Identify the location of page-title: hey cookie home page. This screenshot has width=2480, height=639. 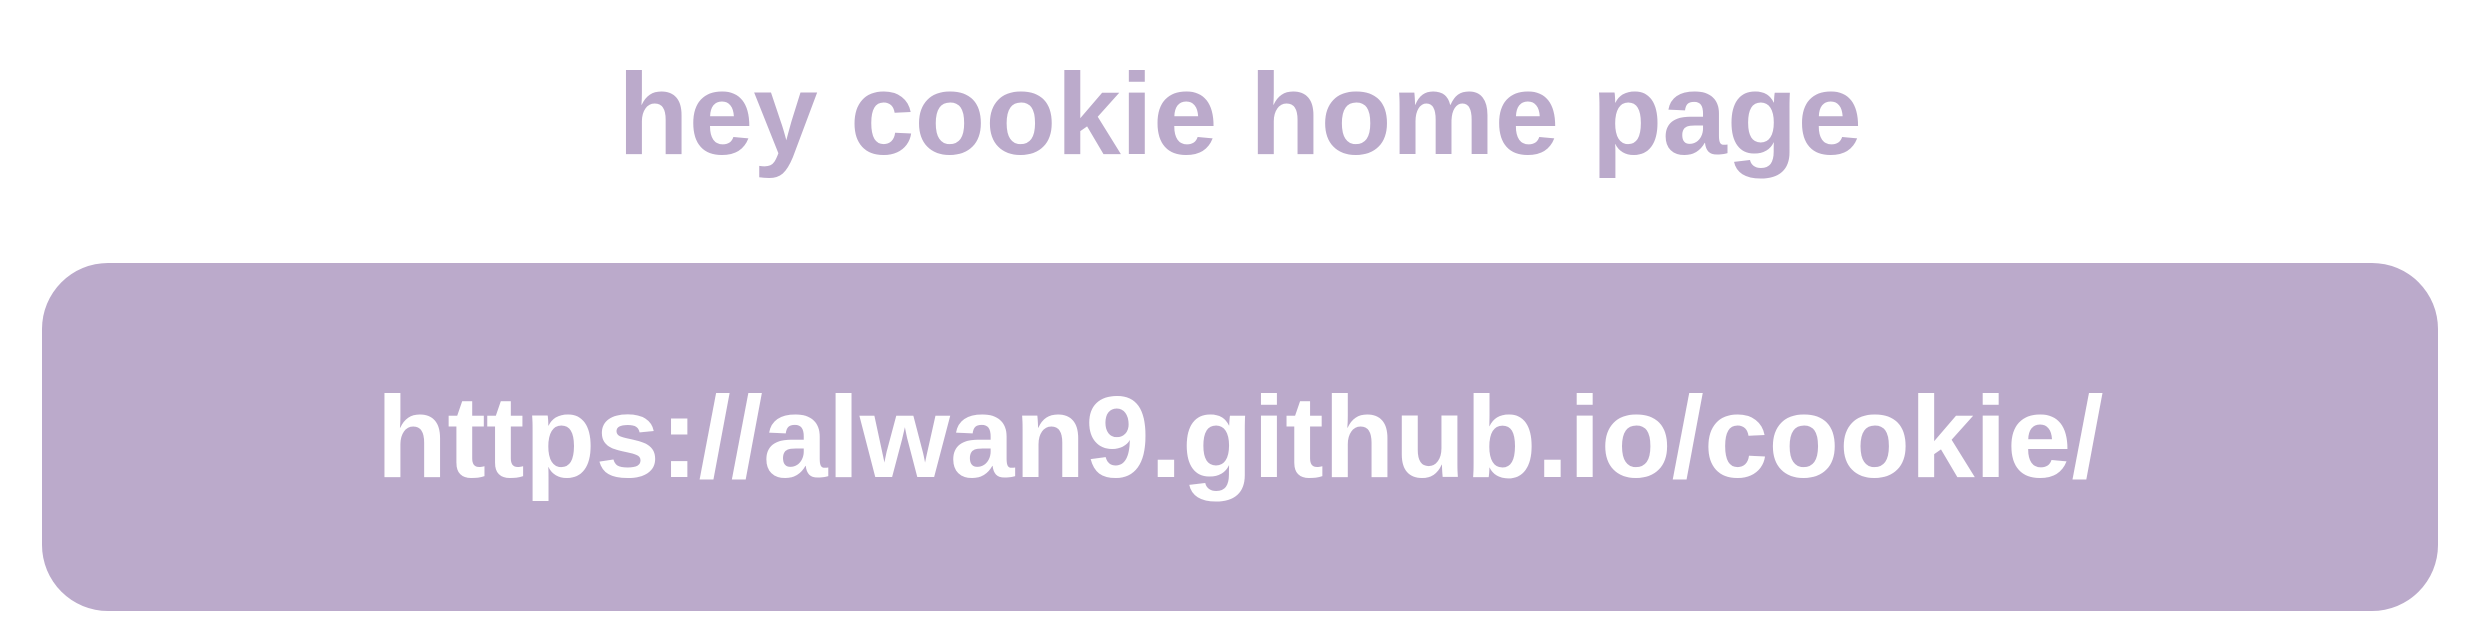
(1240, 114).